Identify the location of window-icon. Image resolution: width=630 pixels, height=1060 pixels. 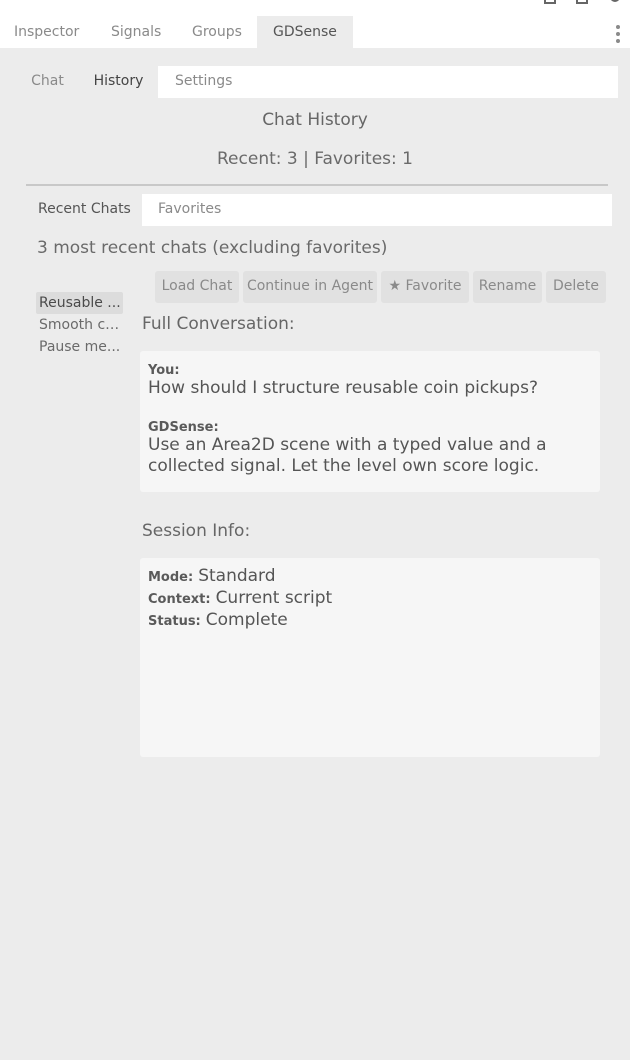
(582, 2).